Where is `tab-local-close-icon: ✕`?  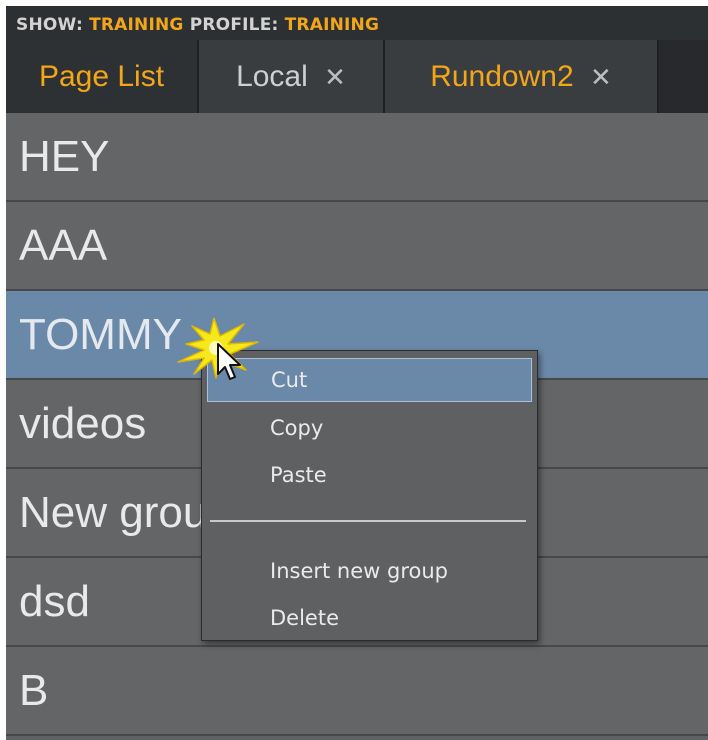
tab-local-close-icon: ✕ is located at coordinates (335, 77).